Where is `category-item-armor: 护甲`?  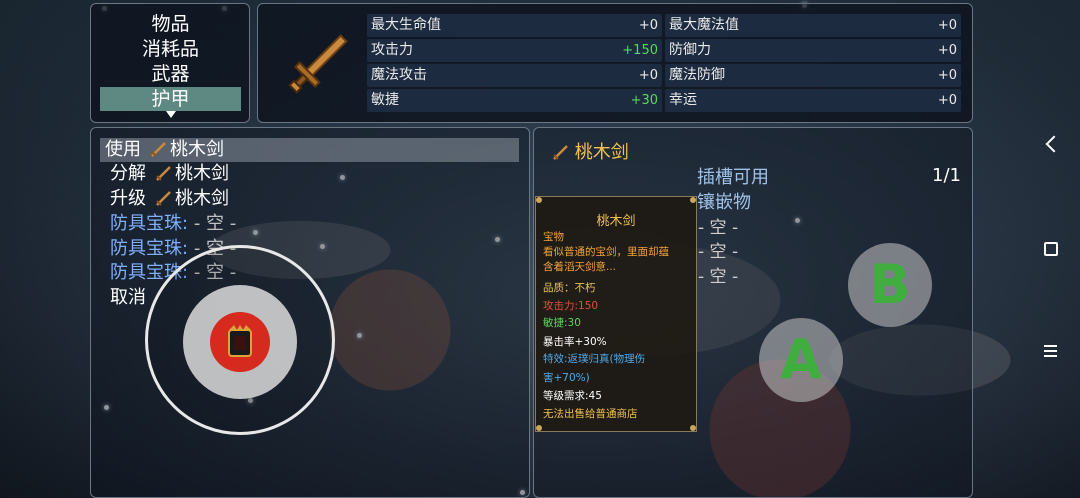
category-item-armor: 护甲 is located at coordinates (170, 99).